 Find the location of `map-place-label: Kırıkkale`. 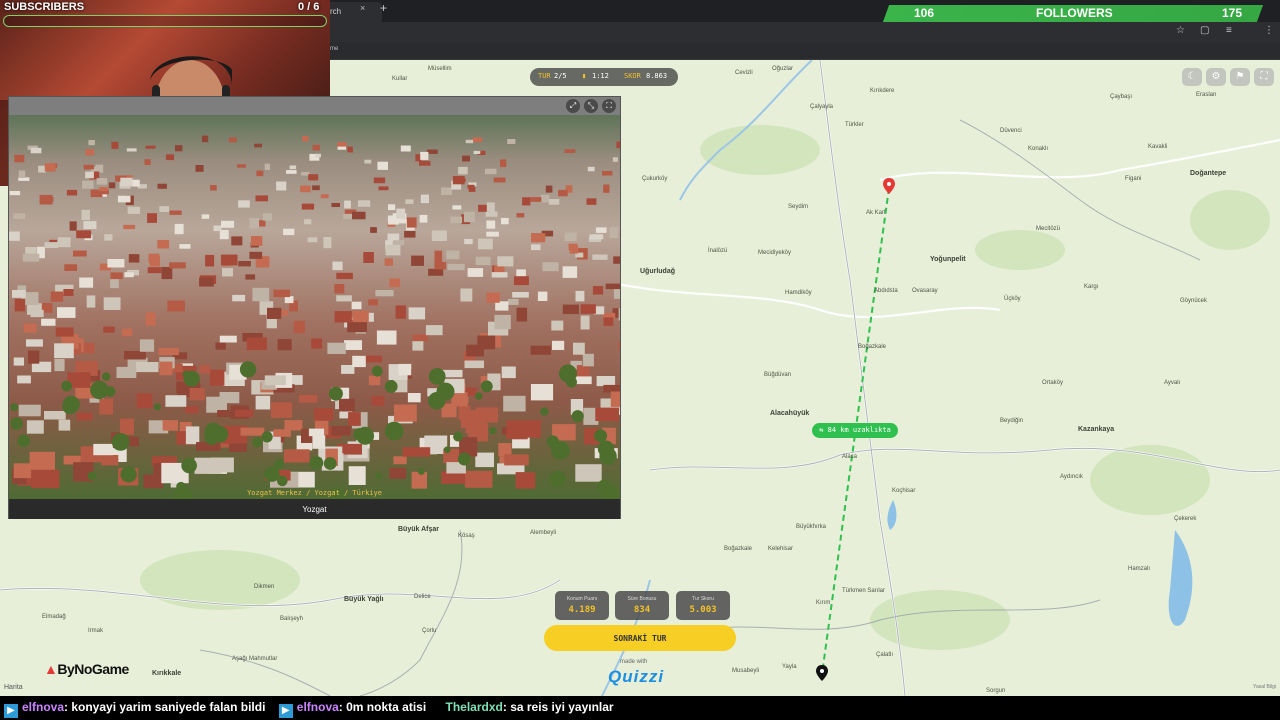

map-place-label: Kırıkkale is located at coordinates (167, 673).